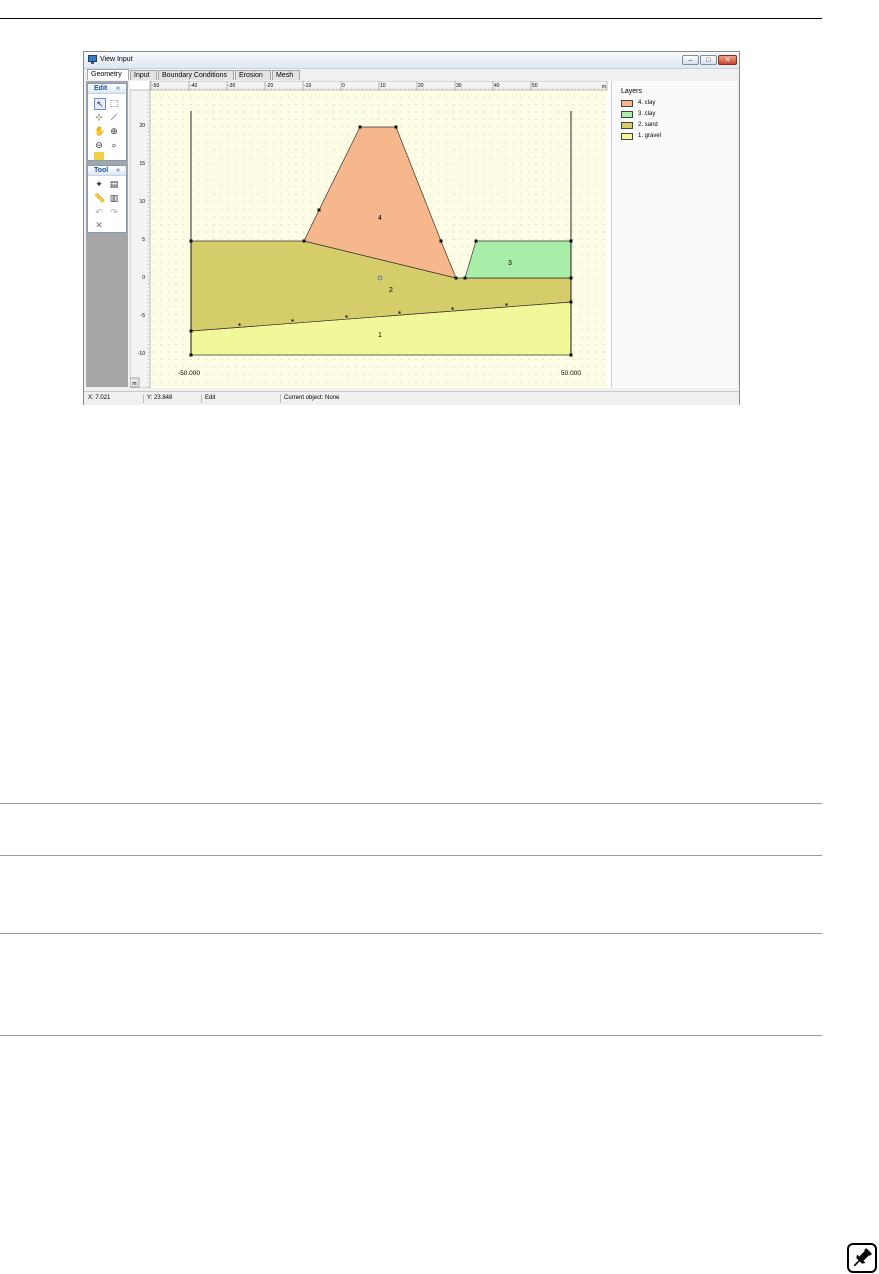  What do you see at coordinates (253, 75) in the screenshot?
I see `tab-erosion: Erosion` at bounding box center [253, 75].